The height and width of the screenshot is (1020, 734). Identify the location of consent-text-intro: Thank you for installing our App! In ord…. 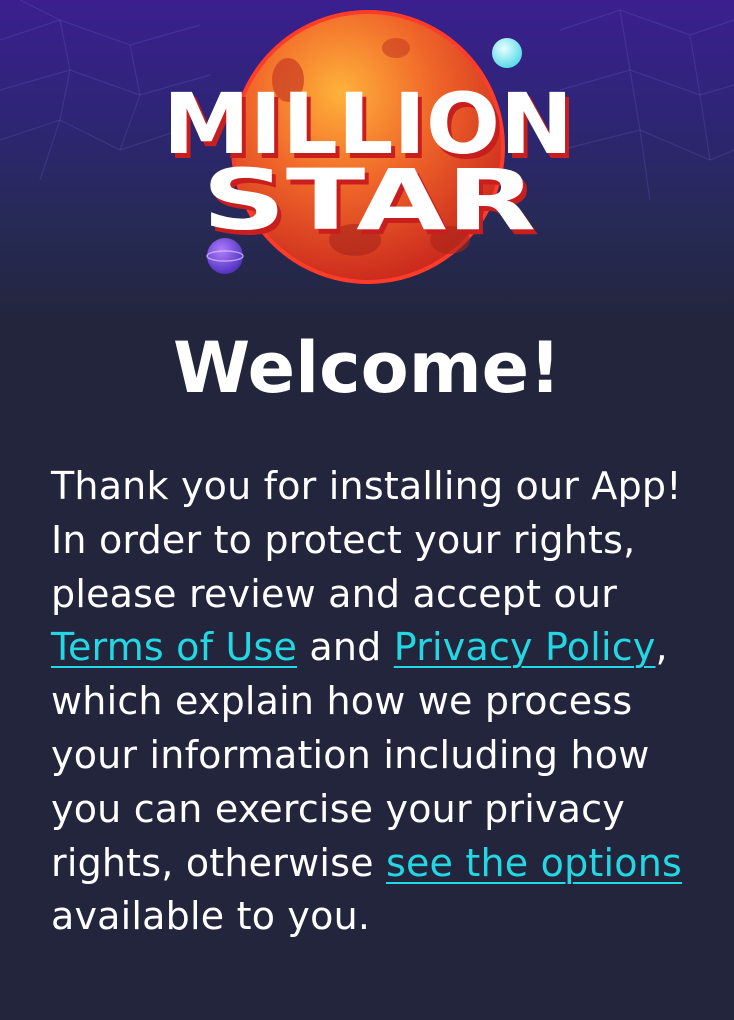
(366, 540).